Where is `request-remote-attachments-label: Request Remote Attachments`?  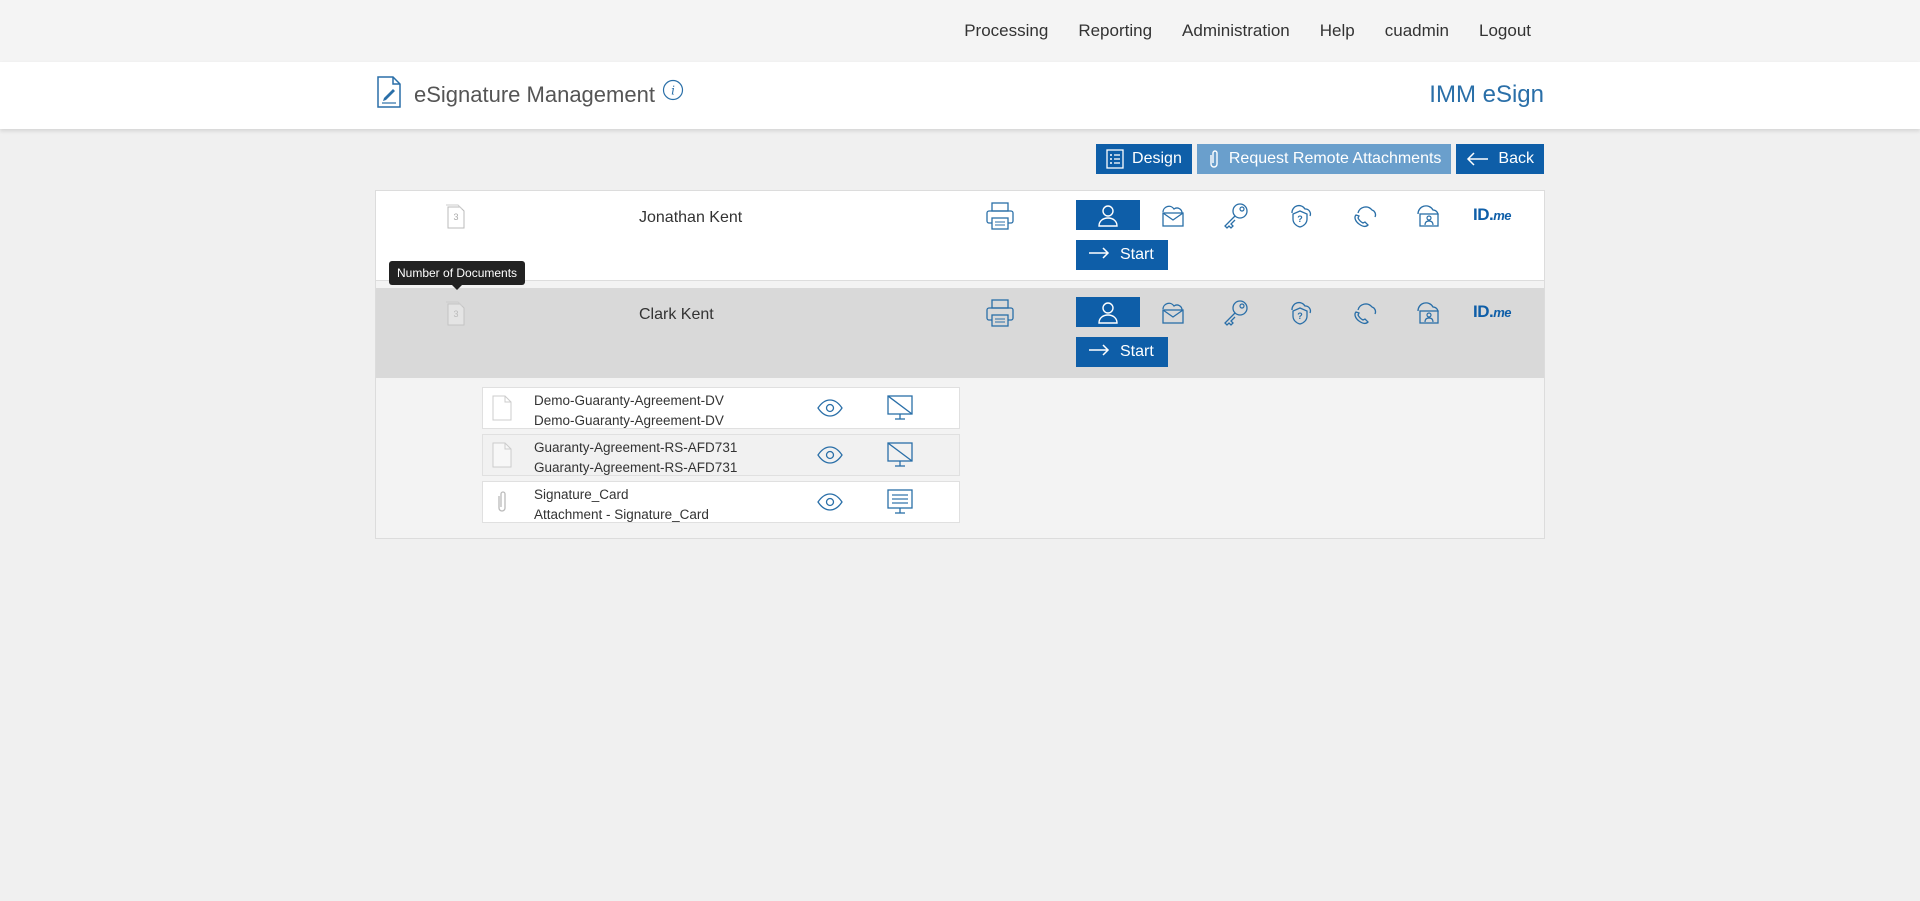 request-remote-attachments-label: Request Remote Attachments is located at coordinates (1335, 158).